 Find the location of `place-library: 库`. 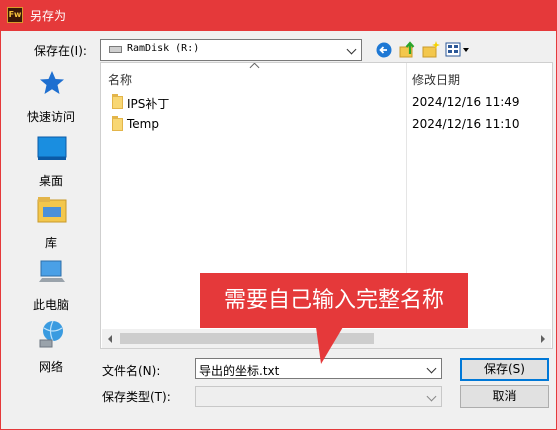

place-library: 库 is located at coordinates (51, 225).